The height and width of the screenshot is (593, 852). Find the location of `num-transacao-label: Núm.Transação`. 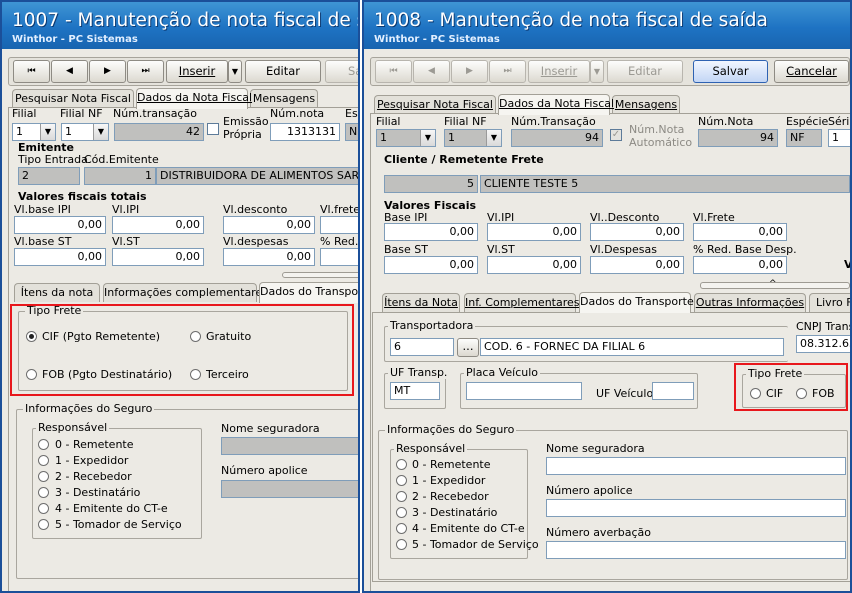

num-transacao-label: Núm.Transação is located at coordinates (553, 121).